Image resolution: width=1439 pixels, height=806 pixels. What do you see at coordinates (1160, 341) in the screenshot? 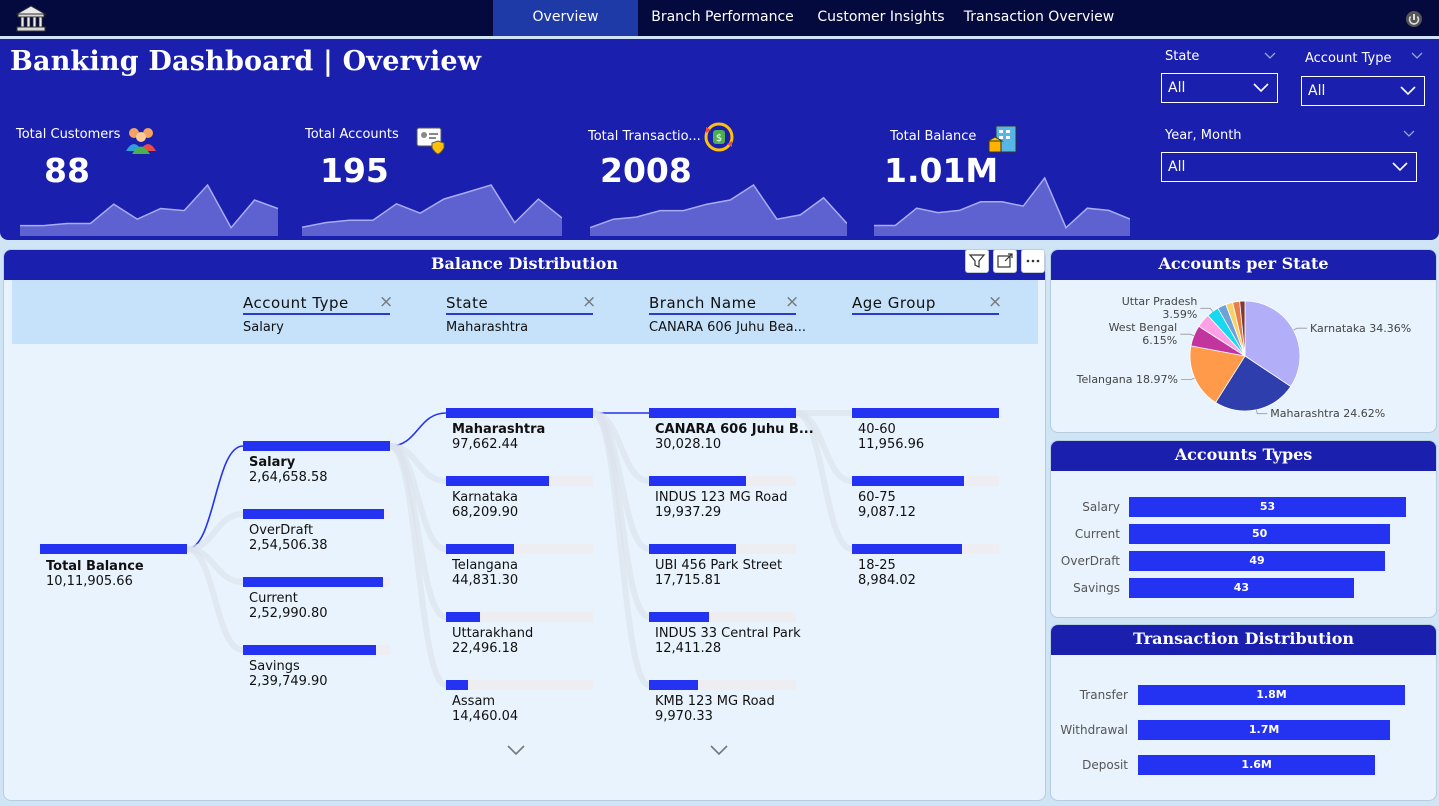
I see `pie-label: 6.15%` at bounding box center [1160, 341].